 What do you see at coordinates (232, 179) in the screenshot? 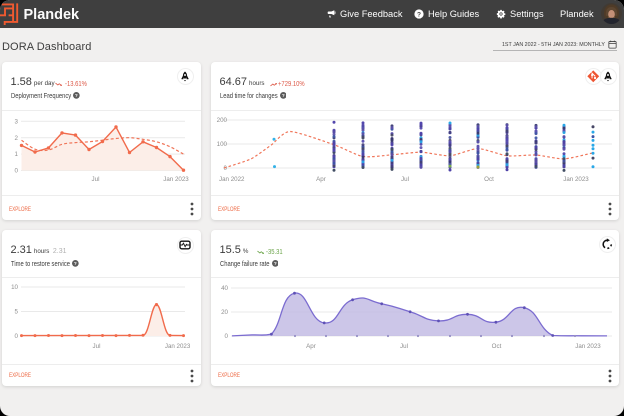
I see `svg-text: Jan 2022` at bounding box center [232, 179].